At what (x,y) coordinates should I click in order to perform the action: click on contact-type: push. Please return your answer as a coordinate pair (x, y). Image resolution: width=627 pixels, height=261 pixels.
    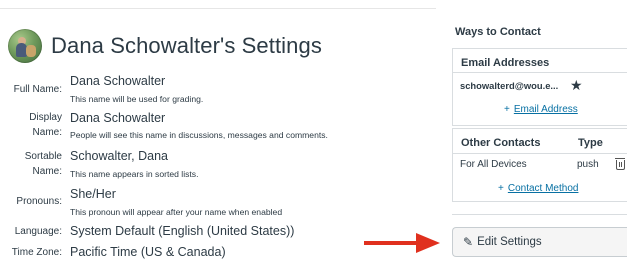
    Looking at the image, I should click on (588, 164).